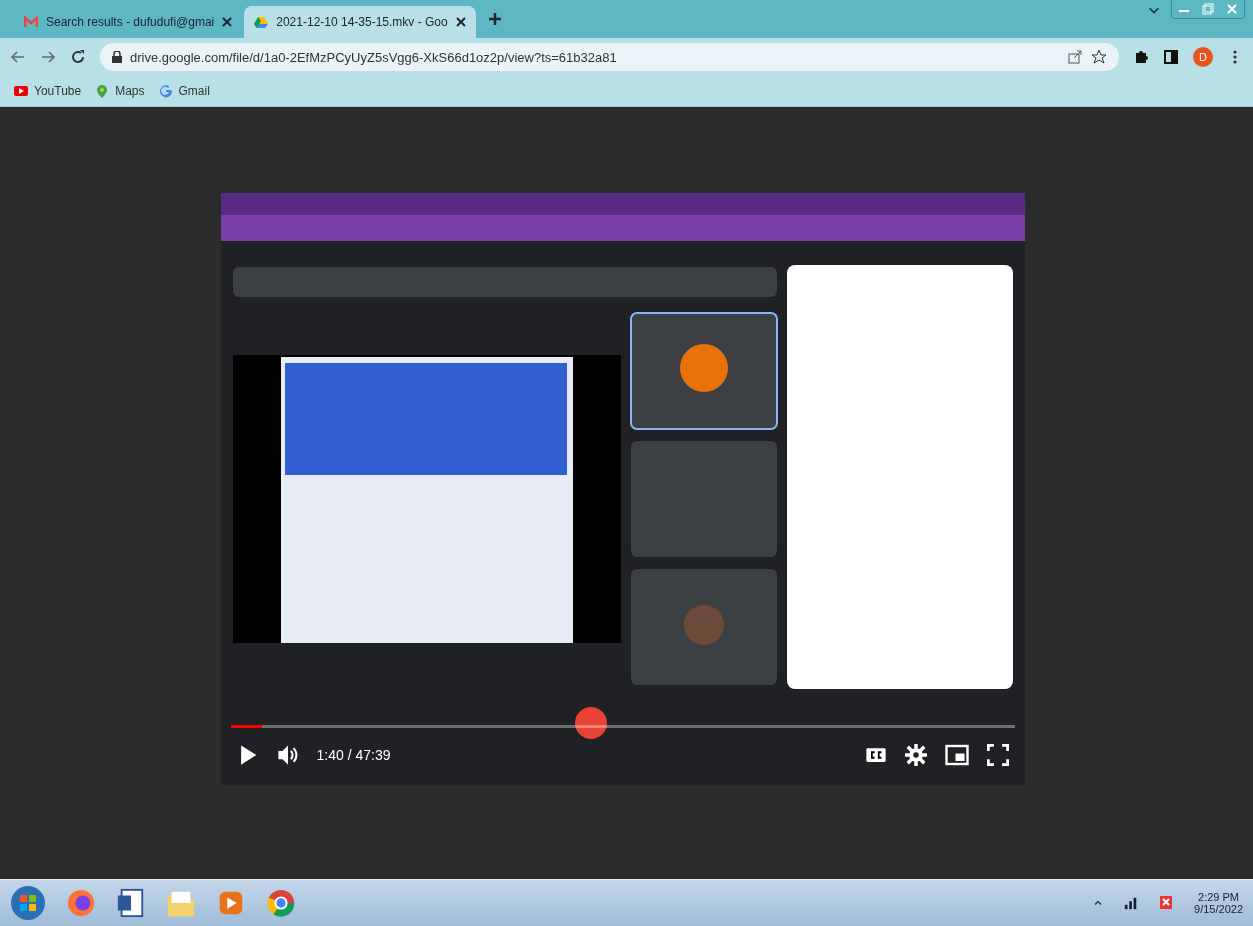 Image resolution: width=1253 pixels, height=926 pixels. Describe the element at coordinates (21, 91) in the screenshot. I see `play-logo-icon` at that location.